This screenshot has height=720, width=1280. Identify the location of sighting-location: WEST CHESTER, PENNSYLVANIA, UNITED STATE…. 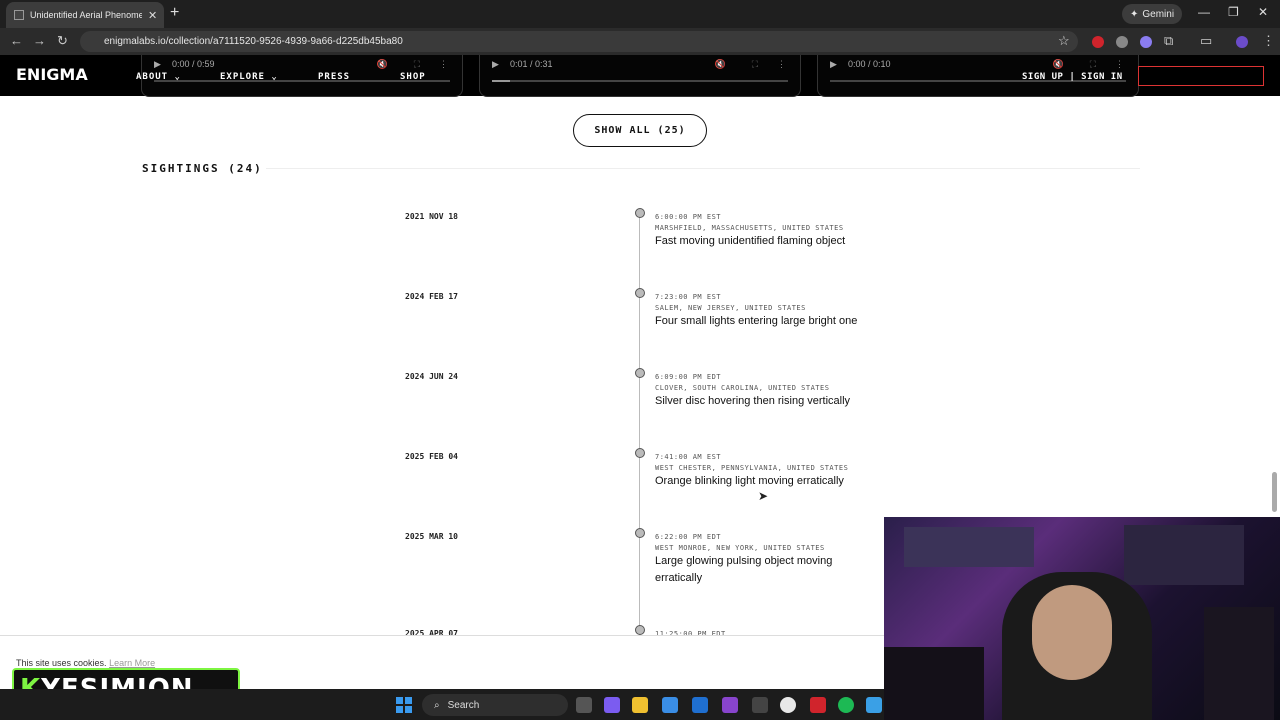
(752, 468).